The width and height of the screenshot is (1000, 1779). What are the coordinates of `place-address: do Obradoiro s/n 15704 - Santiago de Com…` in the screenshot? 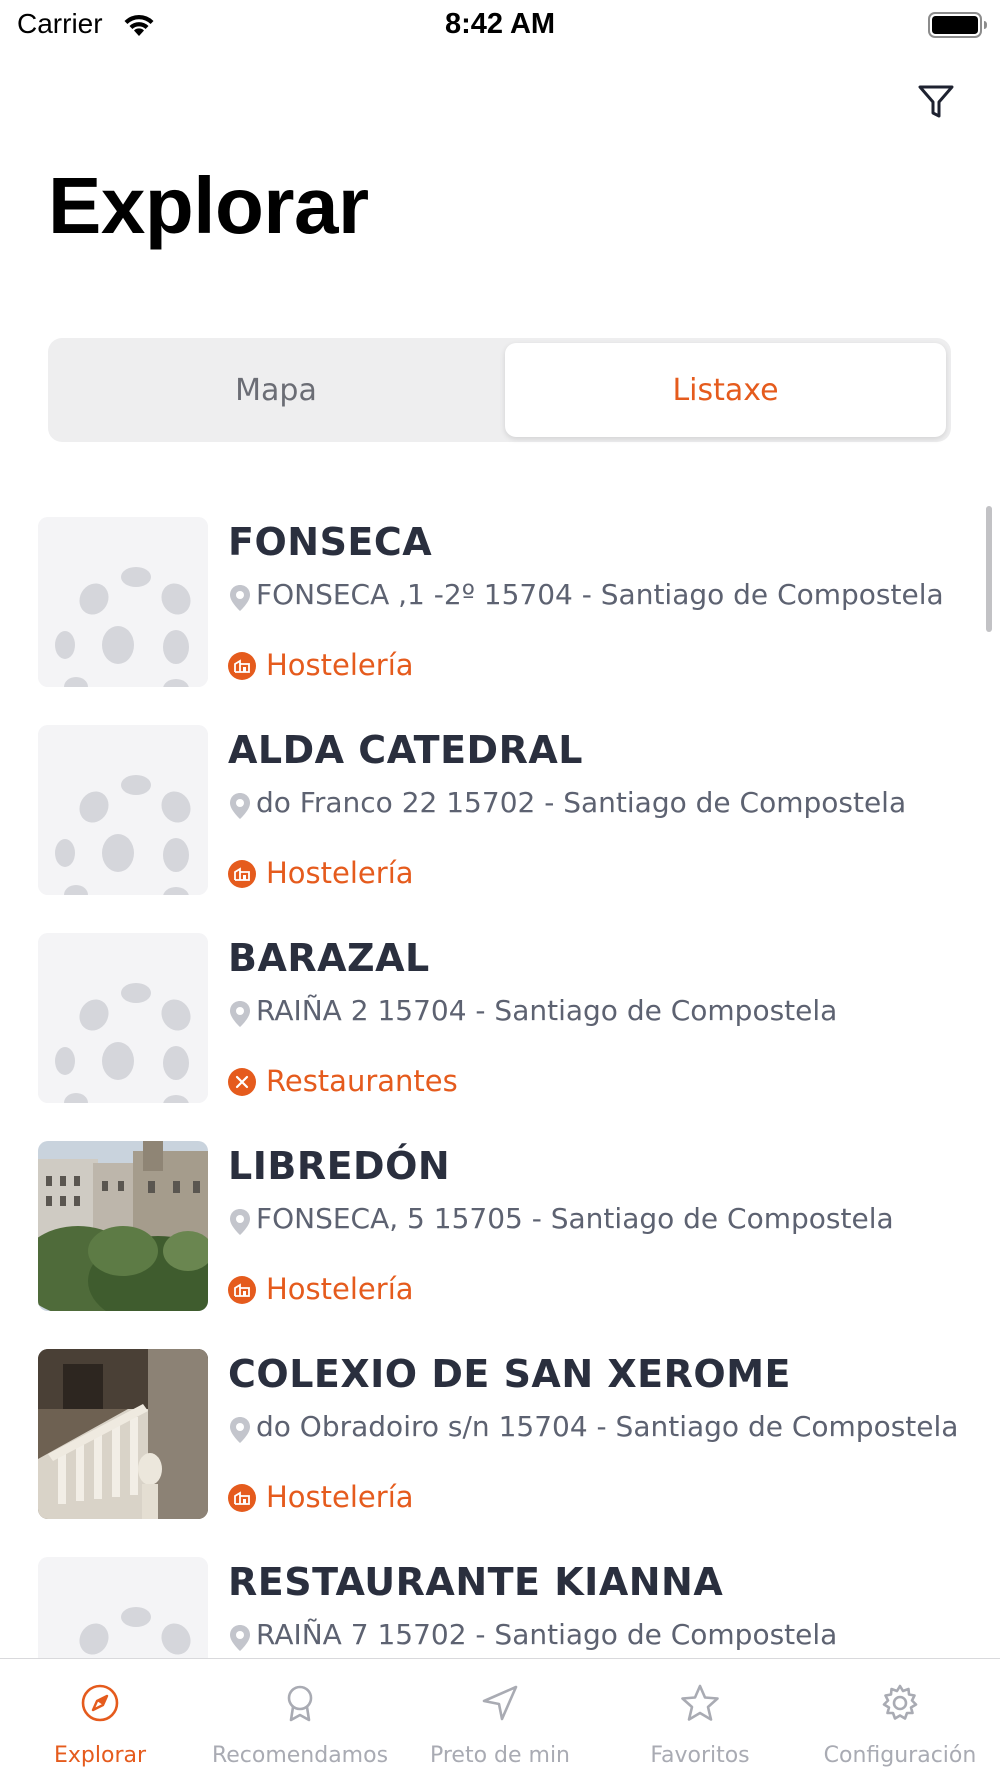 It's located at (607, 1426).